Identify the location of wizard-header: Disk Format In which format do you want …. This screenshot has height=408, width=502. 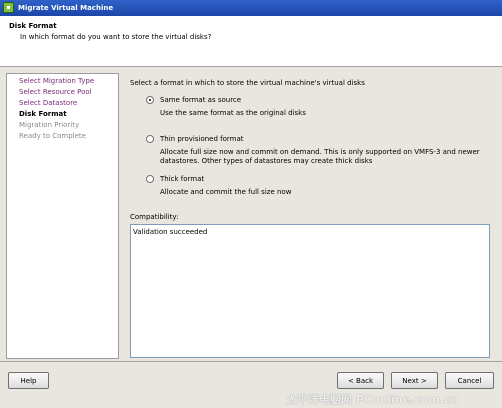
(251, 41).